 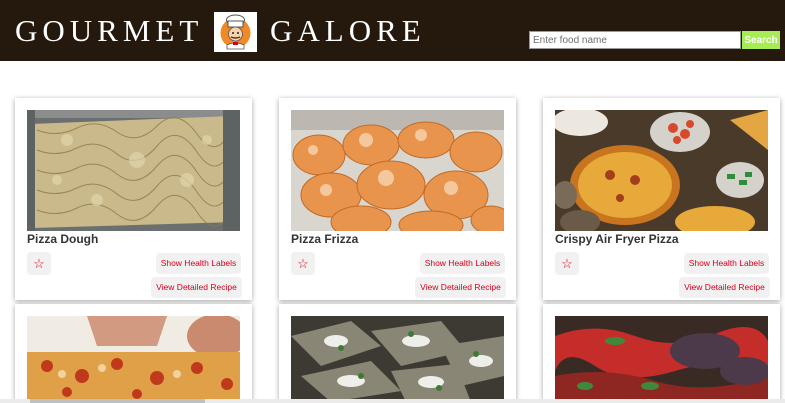 I want to click on pizza-dough-photo, so click(x=133, y=170).